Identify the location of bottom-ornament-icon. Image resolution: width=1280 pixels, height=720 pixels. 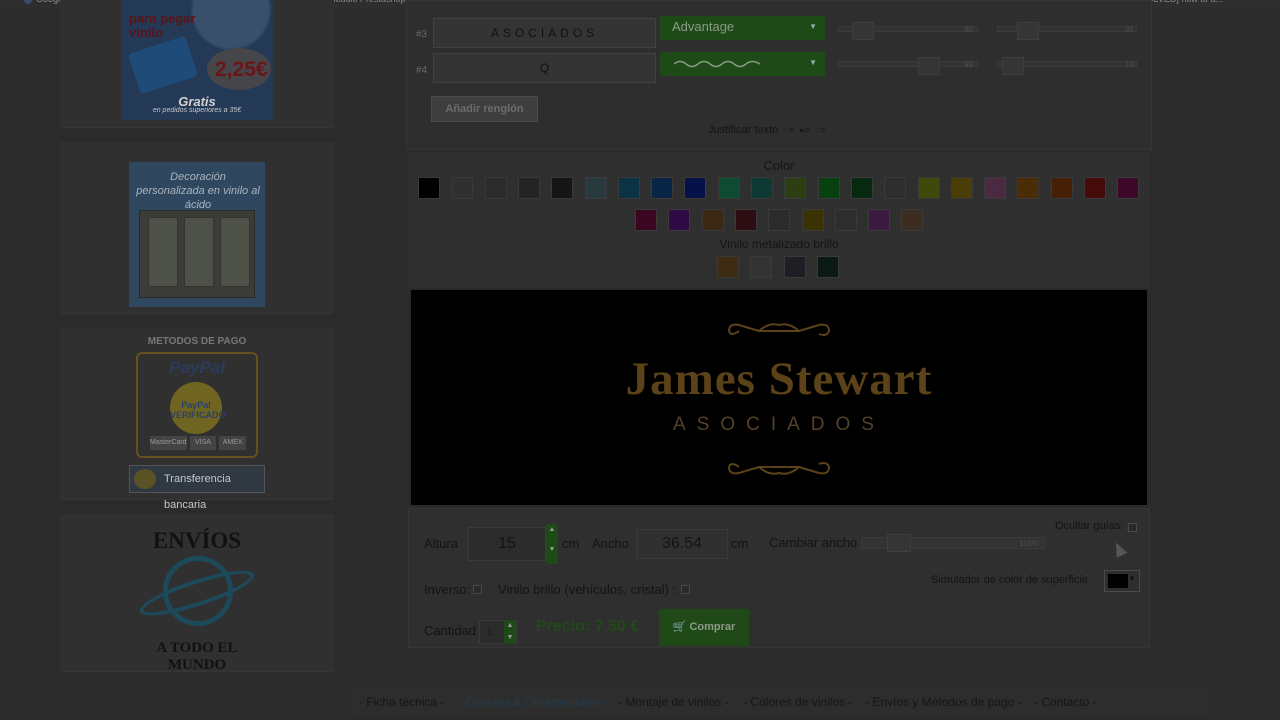
(779, 468).